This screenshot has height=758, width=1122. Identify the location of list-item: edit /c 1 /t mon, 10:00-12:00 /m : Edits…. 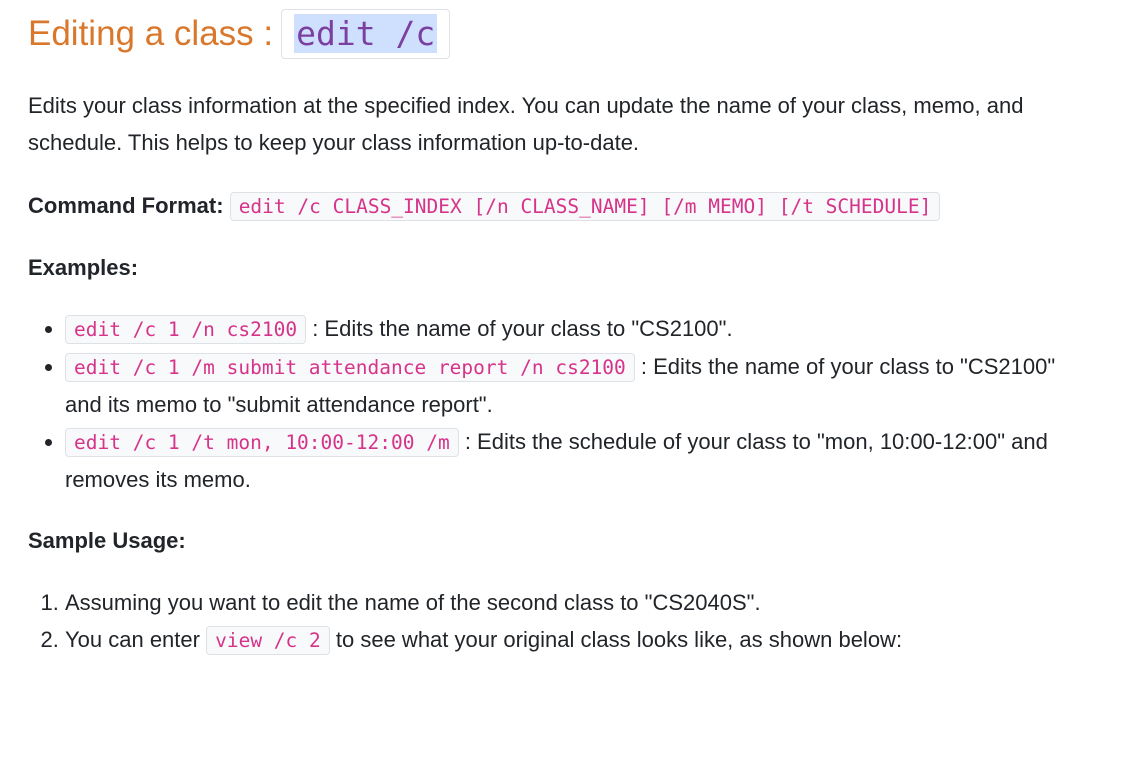
(579, 460).